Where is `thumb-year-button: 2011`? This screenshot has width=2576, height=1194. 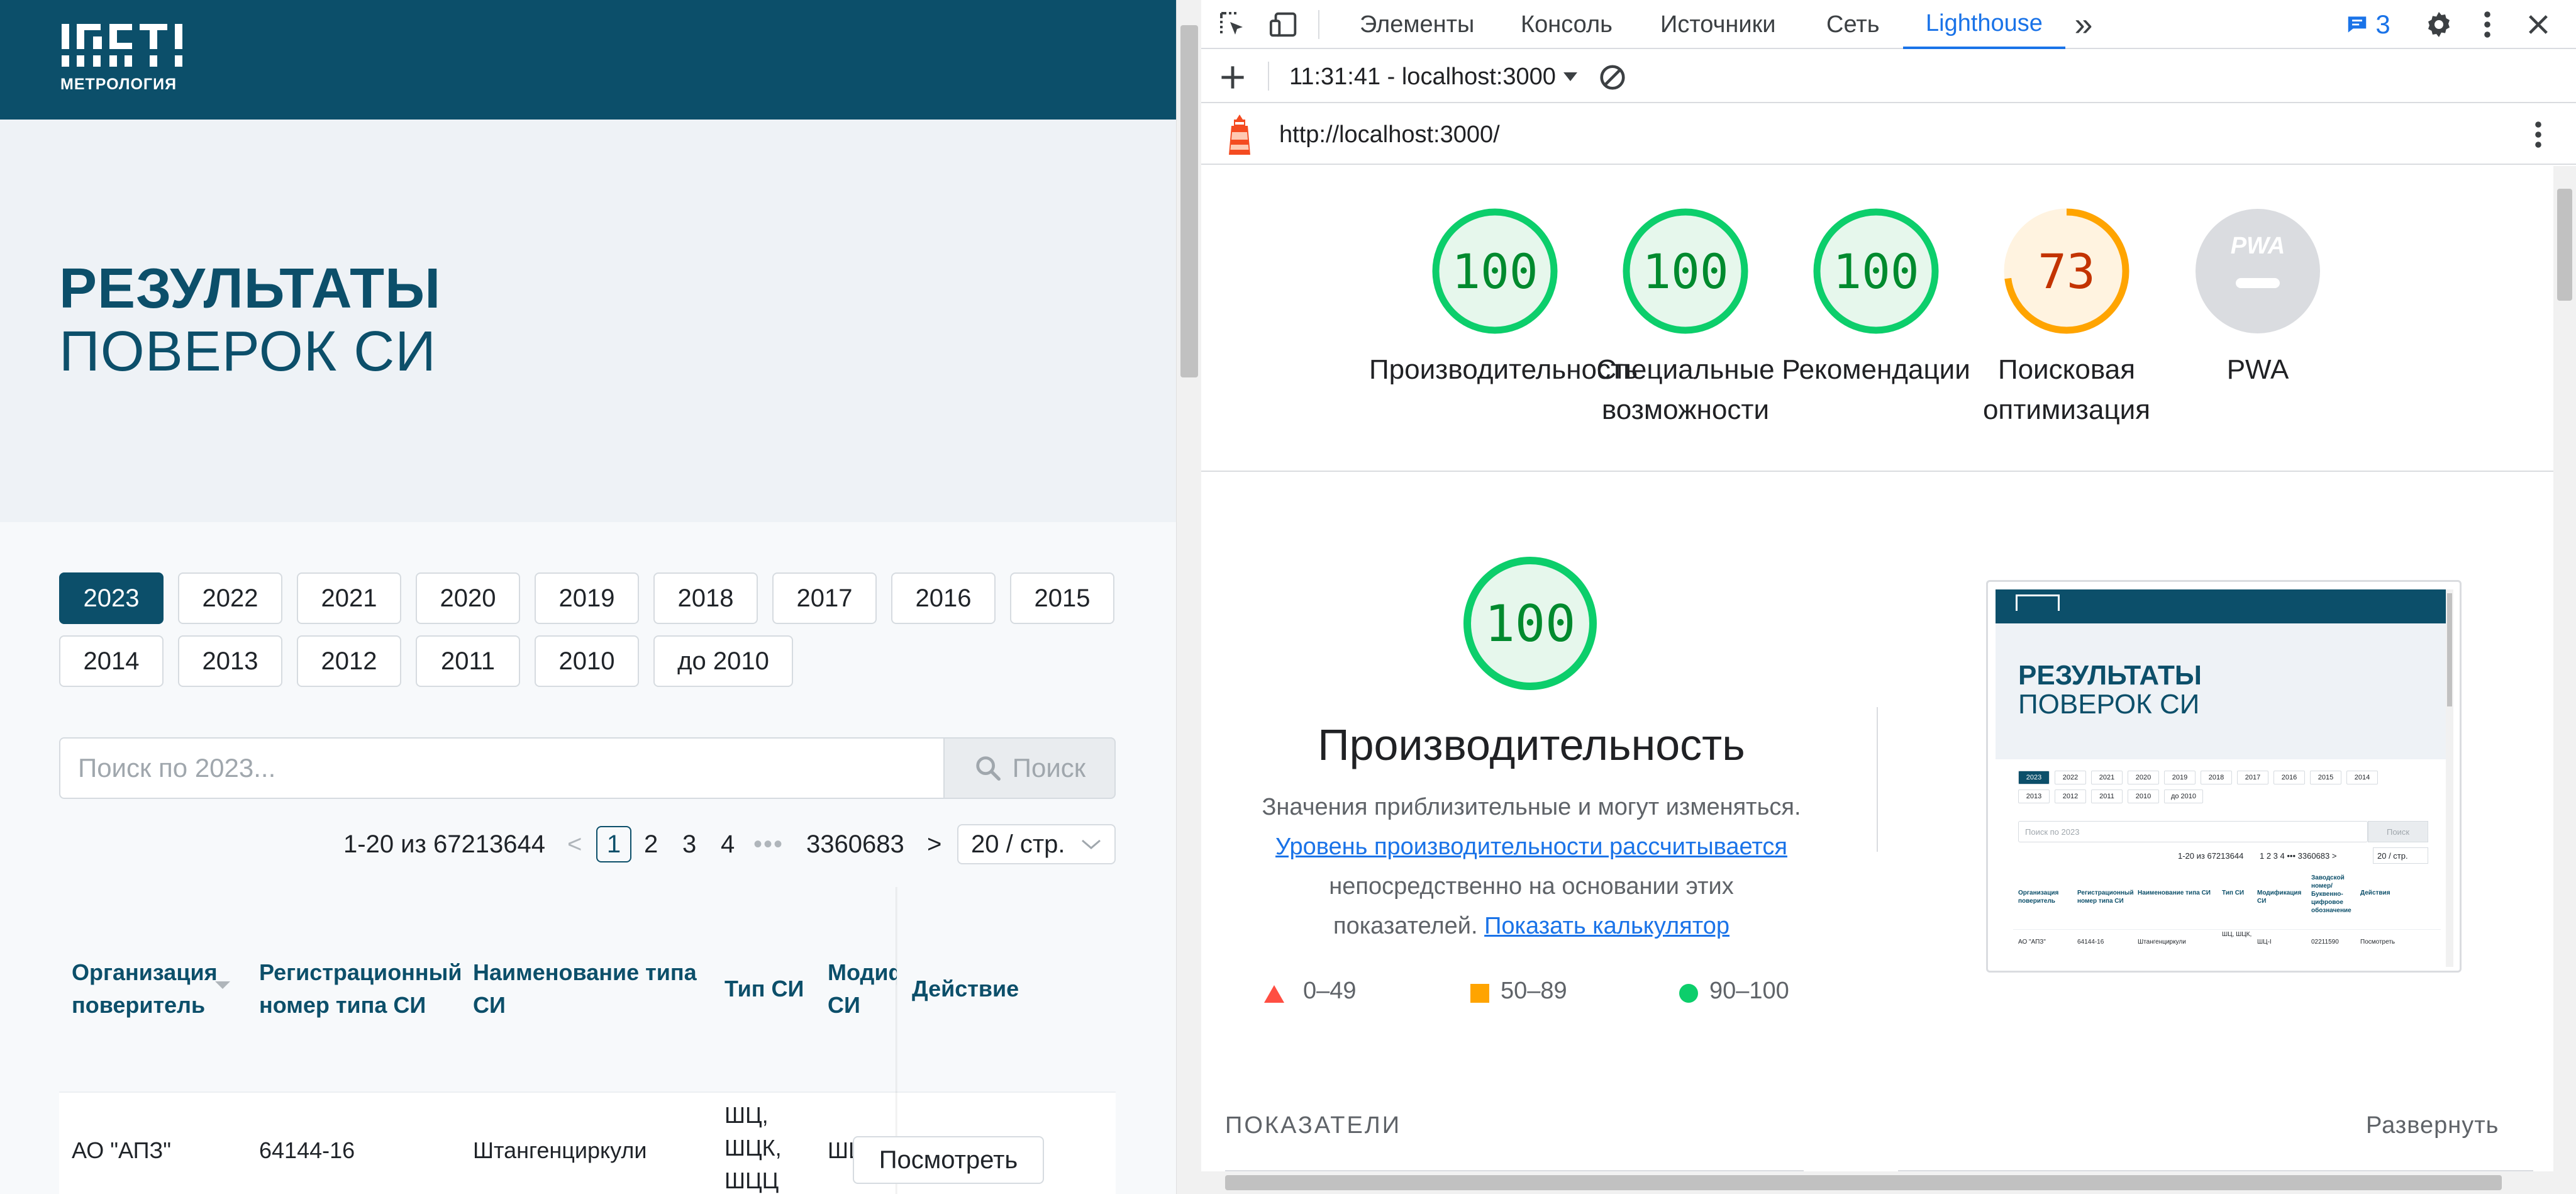
thumb-year-button: 2011 is located at coordinates (2107, 796).